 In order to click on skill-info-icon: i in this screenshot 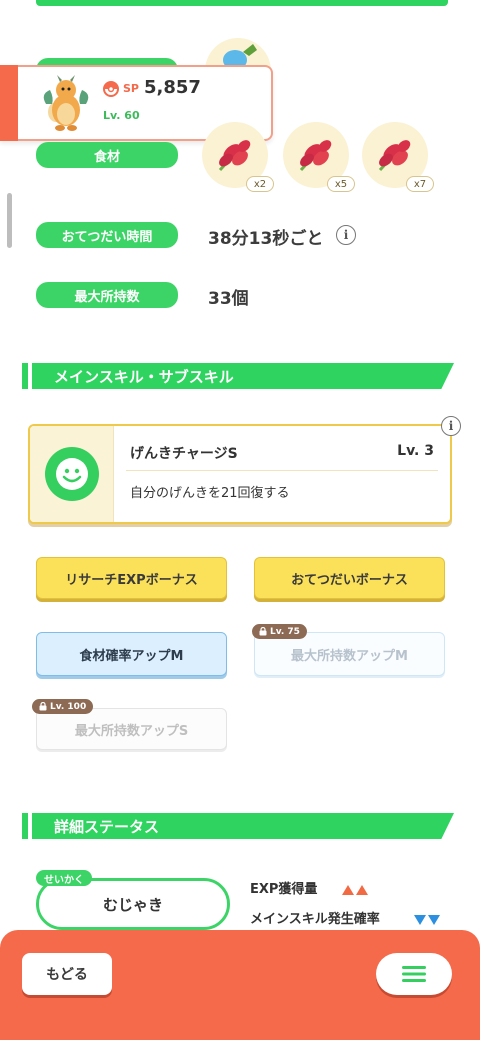, I will do `click(451, 426)`.